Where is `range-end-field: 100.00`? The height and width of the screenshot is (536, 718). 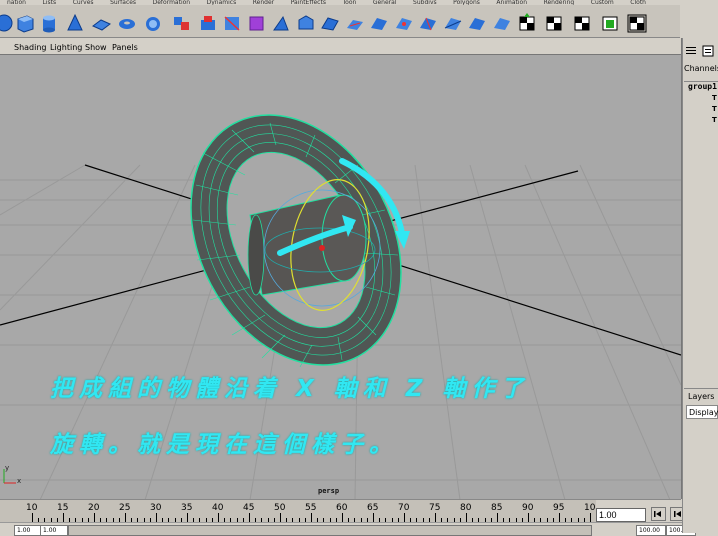 range-end-field: 100.00 is located at coordinates (651, 530).